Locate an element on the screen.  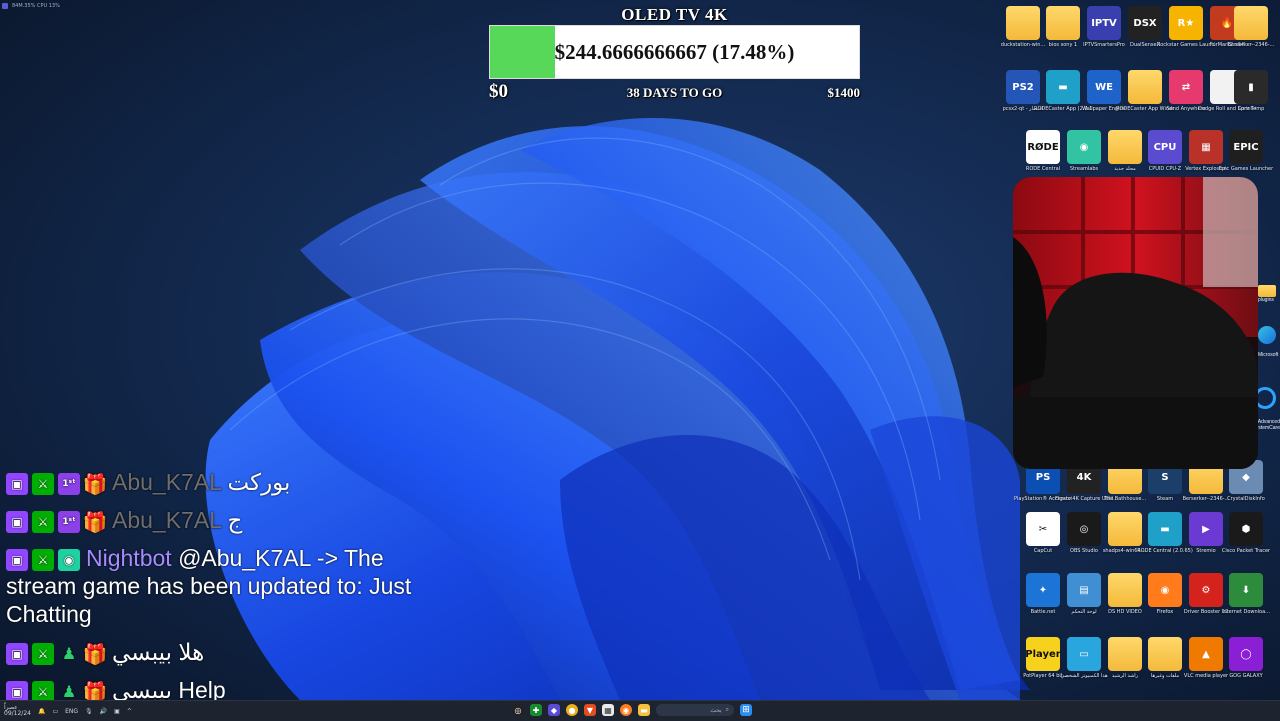
app-icon: ▮ is located at coordinates (1251, 87).